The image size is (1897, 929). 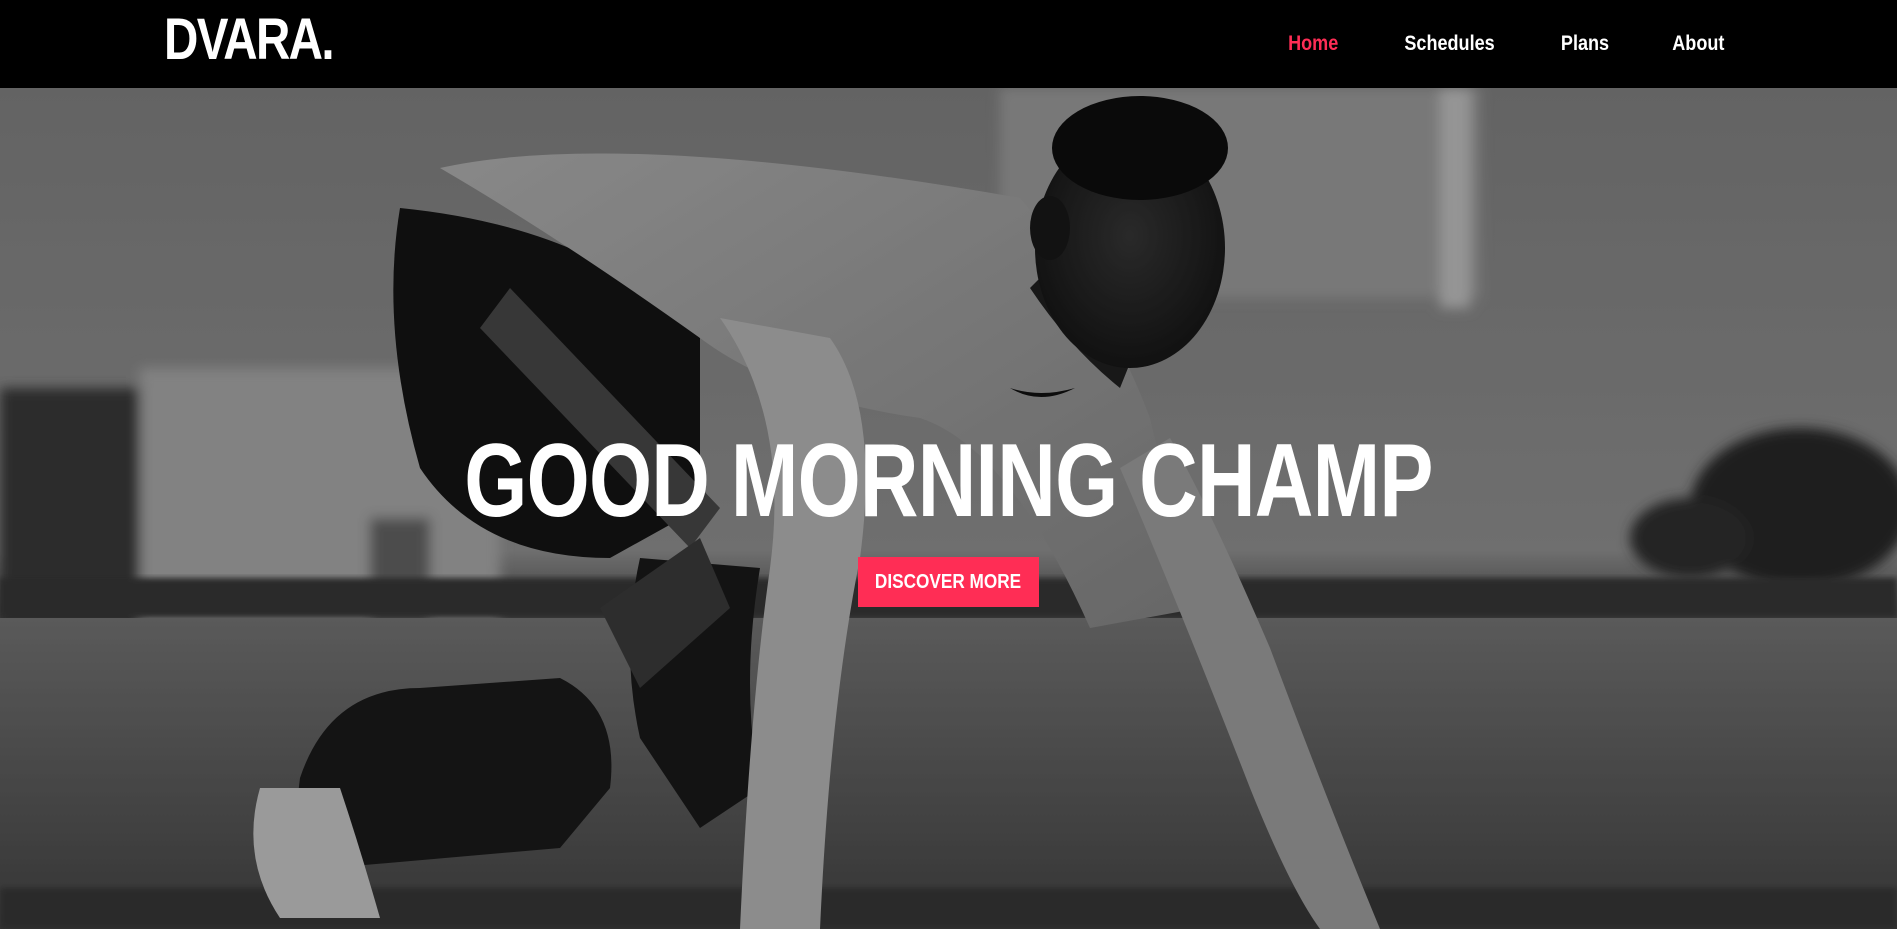 I want to click on brand-logo: DVARA., so click(x=249, y=40).